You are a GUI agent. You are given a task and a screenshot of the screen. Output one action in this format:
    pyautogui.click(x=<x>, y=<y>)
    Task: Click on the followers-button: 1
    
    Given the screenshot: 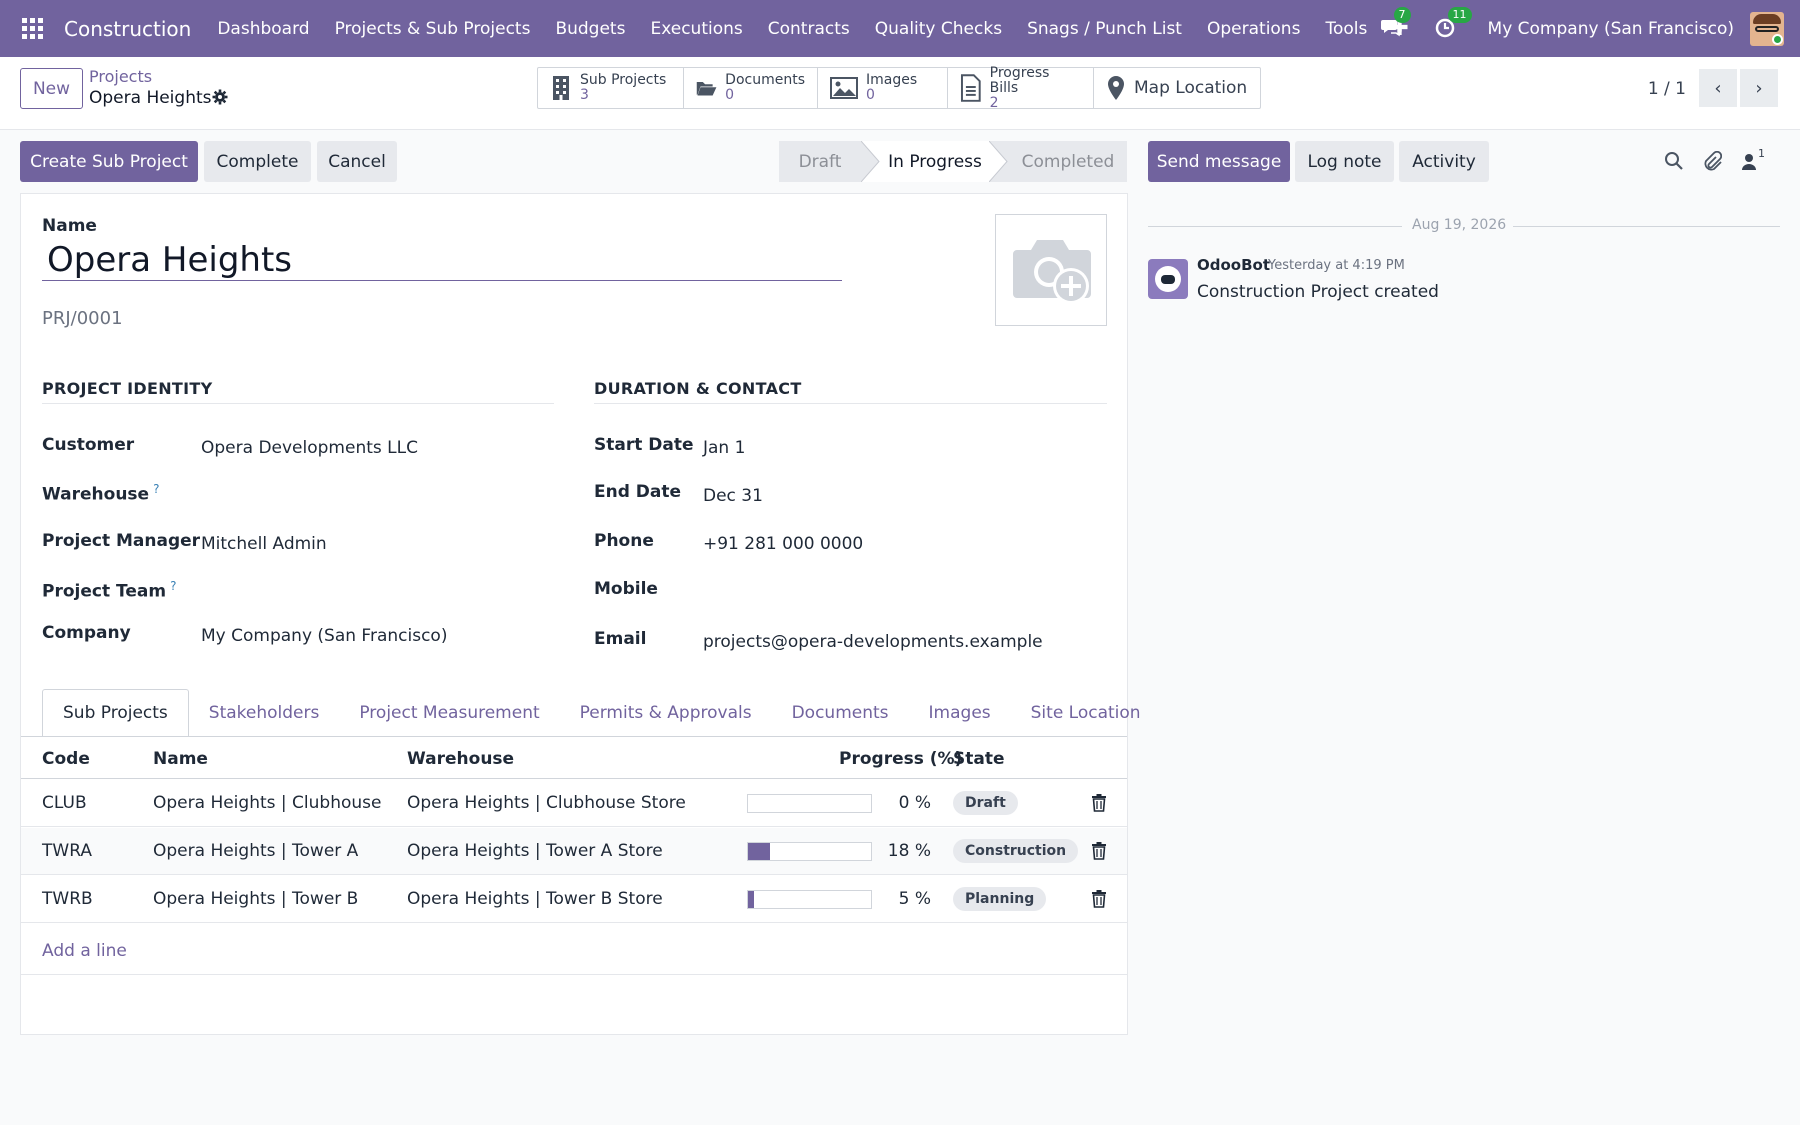 What is the action you would take?
    pyautogui.click(x=1757, y=159)
    